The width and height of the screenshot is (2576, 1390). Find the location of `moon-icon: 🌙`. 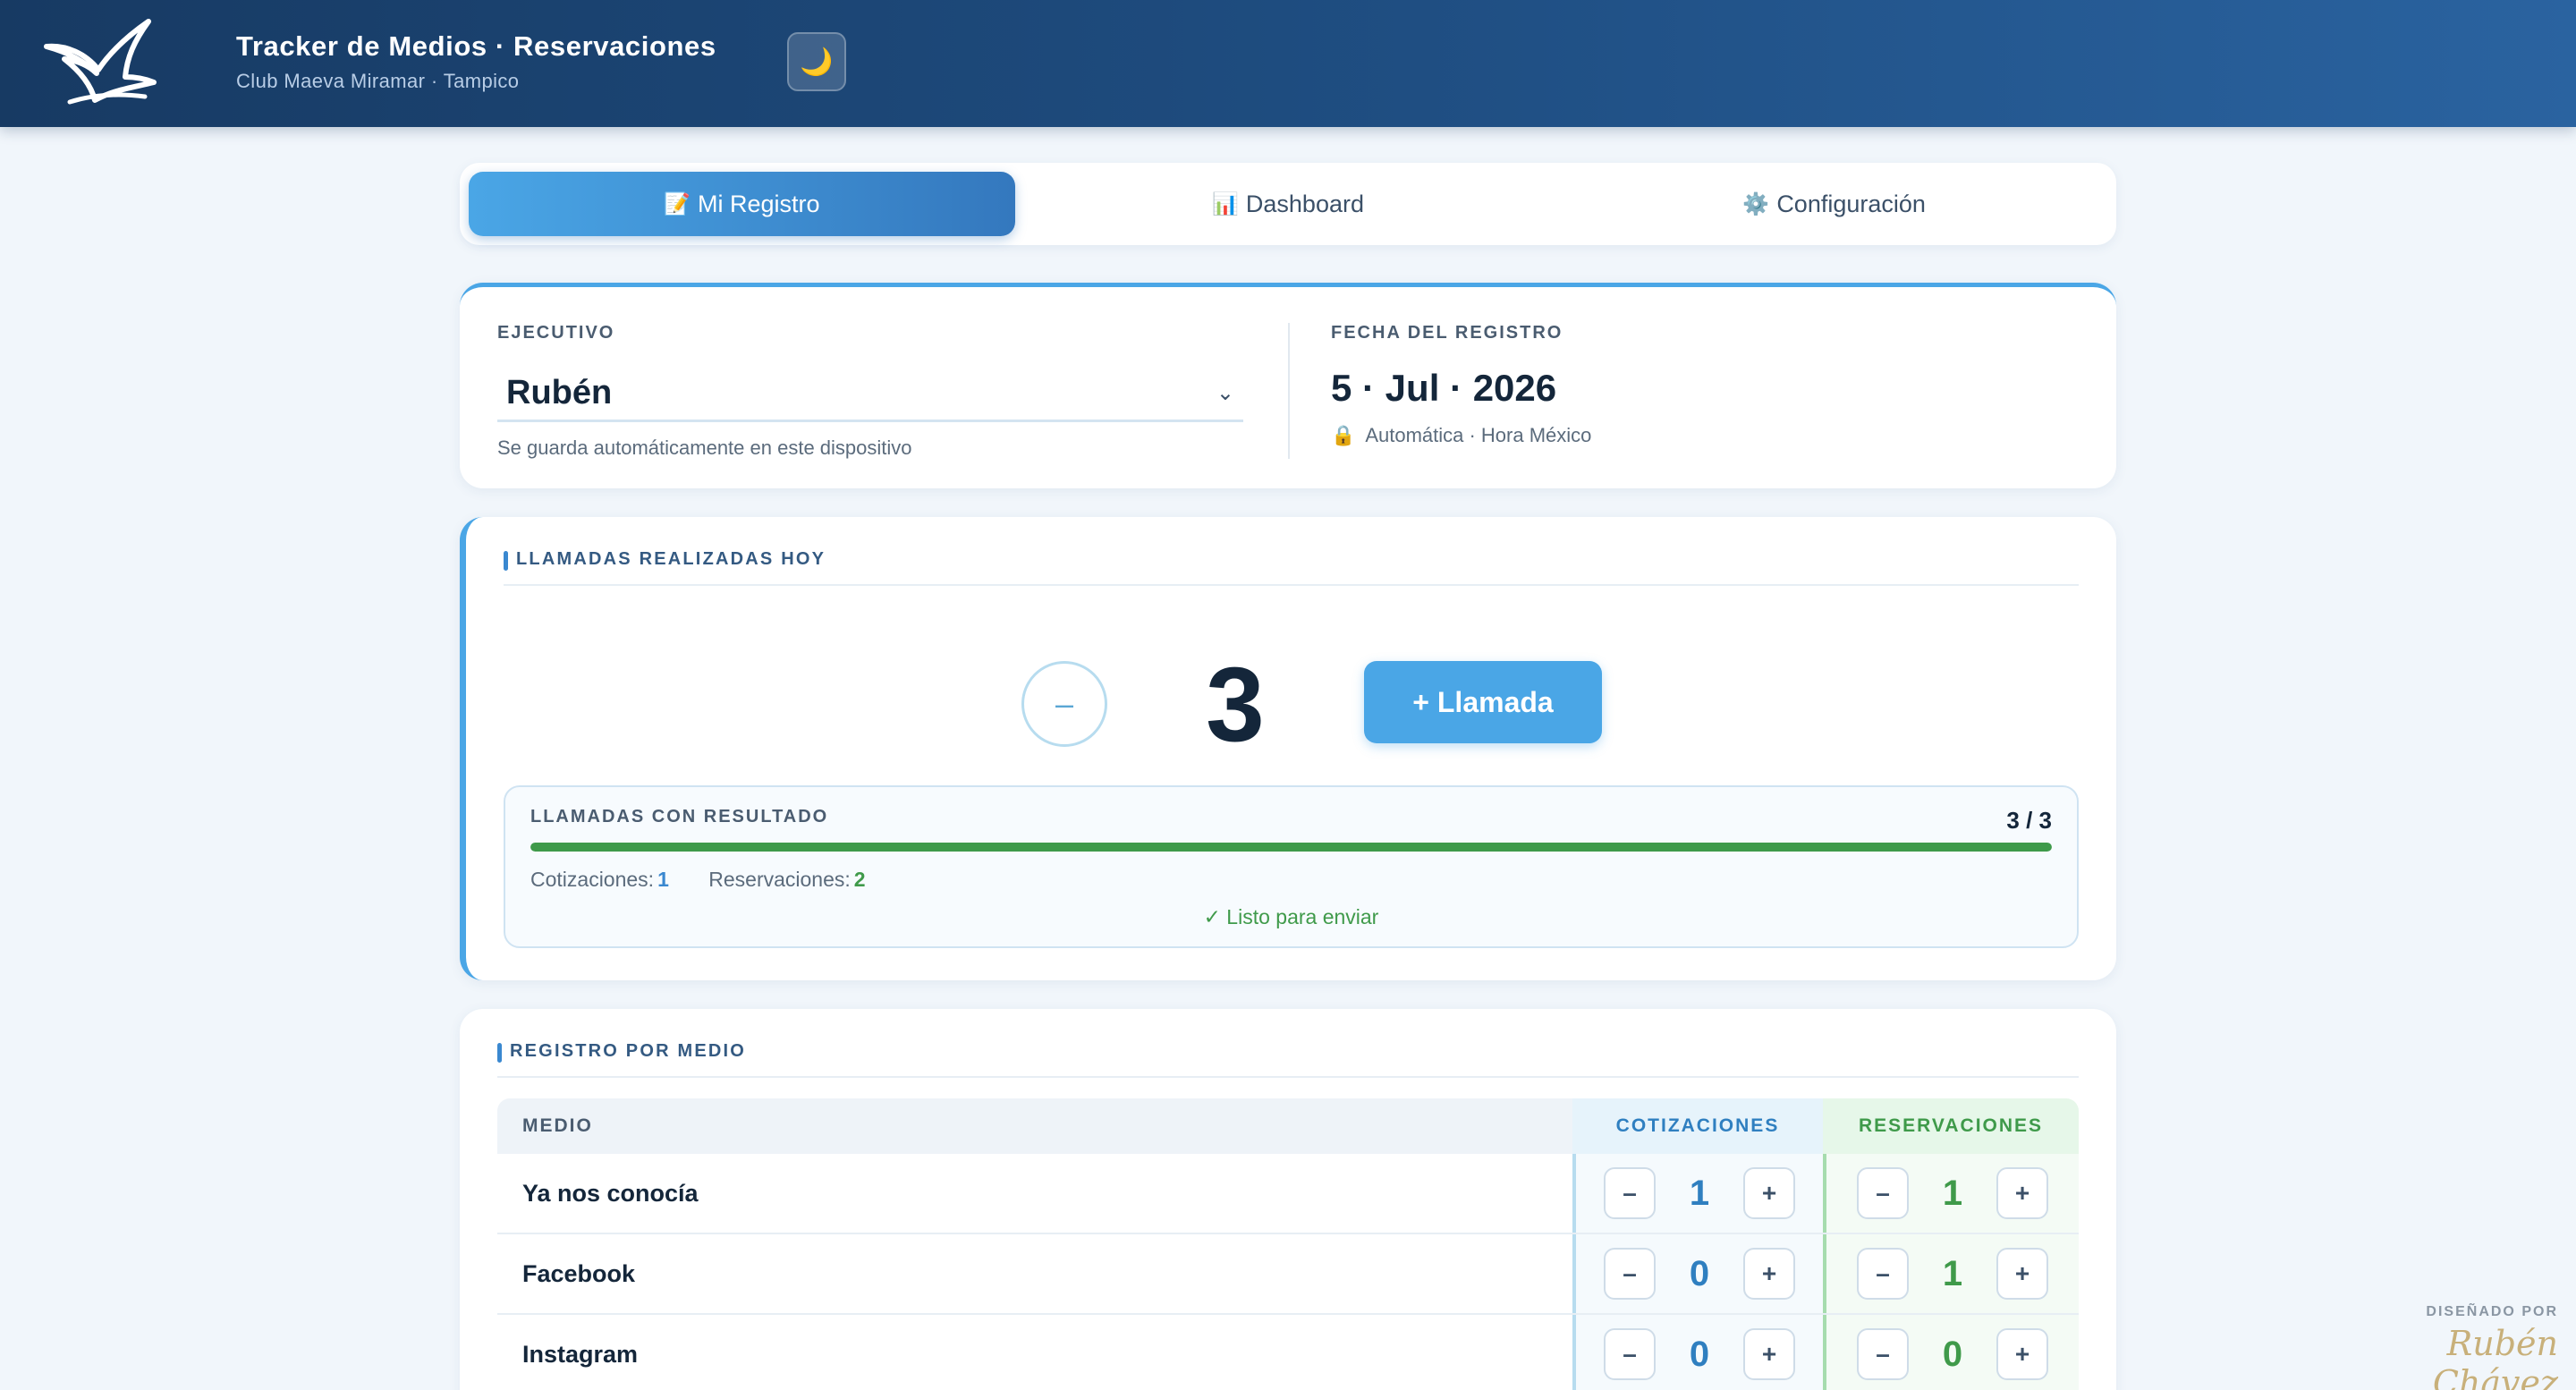

moon-icon: 🌙 is located at coordinates (817, 62).